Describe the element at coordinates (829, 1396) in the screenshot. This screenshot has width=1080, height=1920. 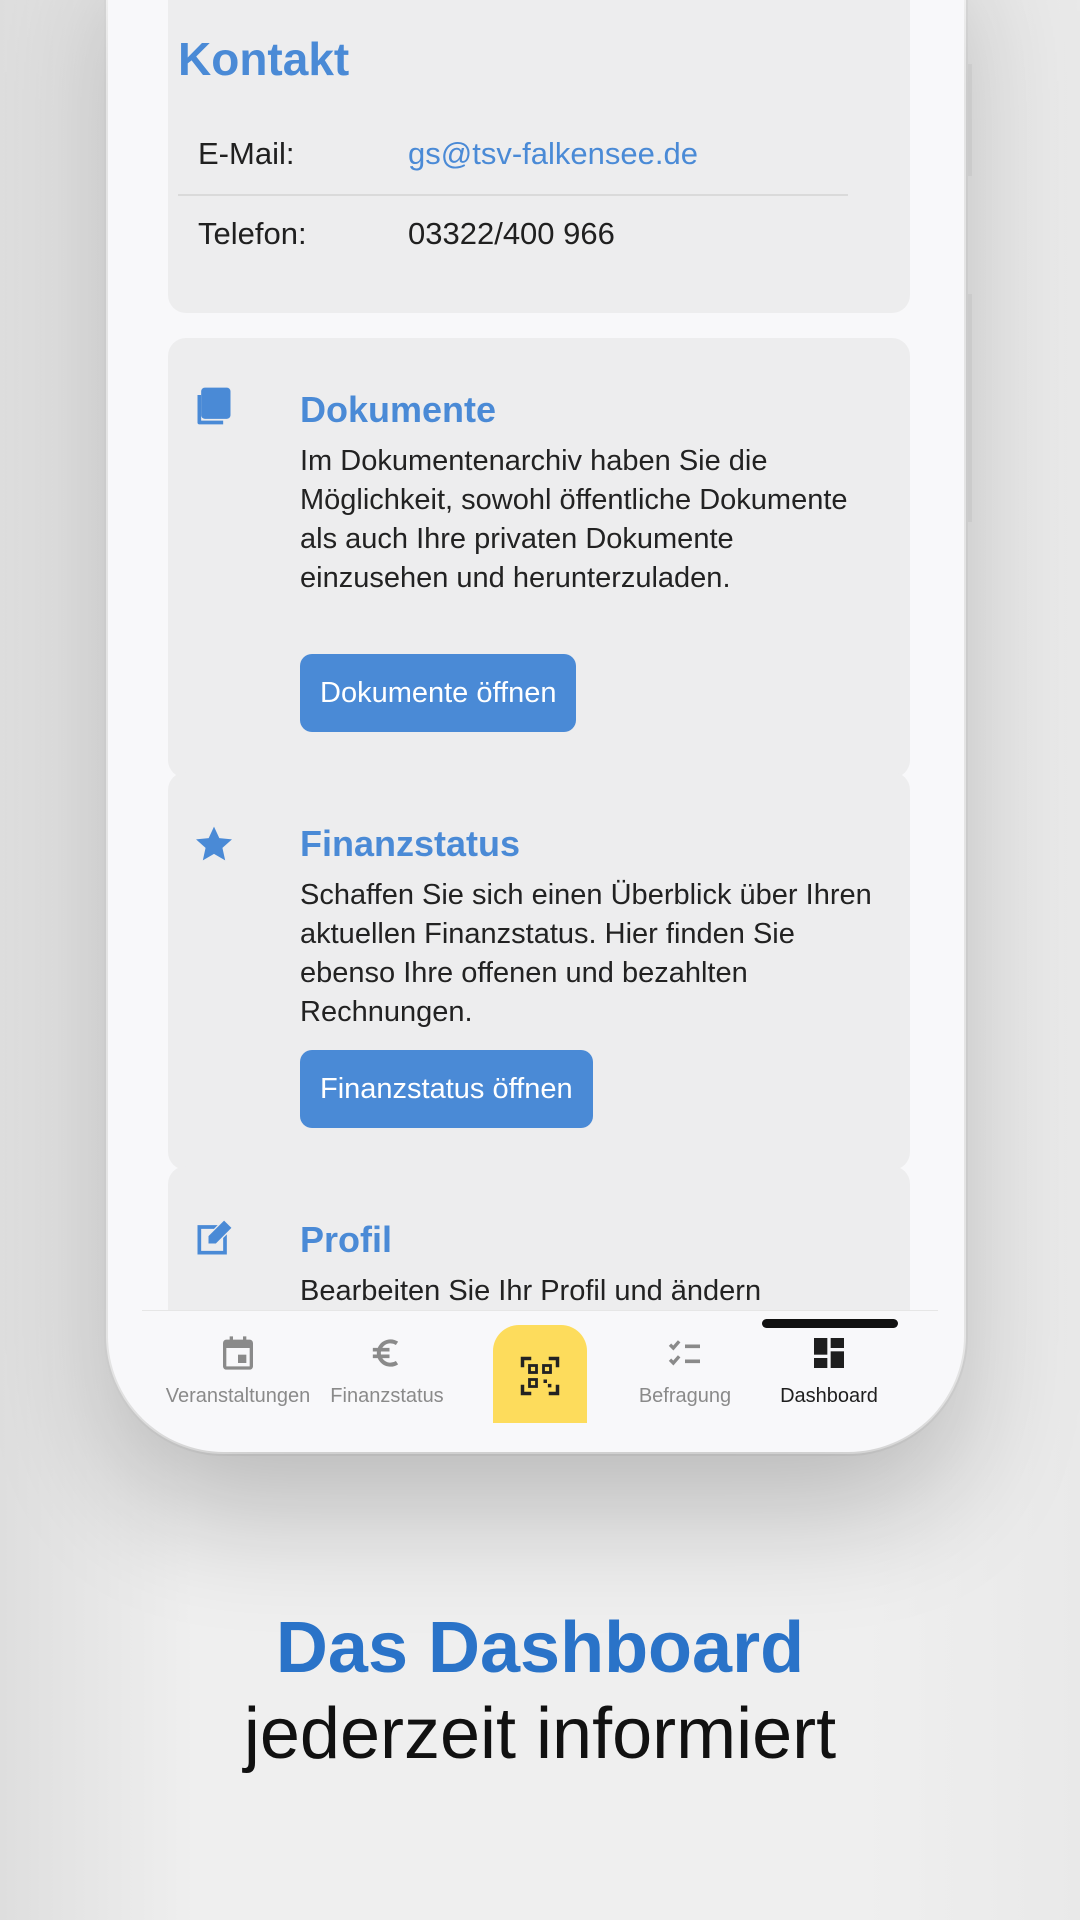
I see `nav-label-dashboard: Dashboard` at that location.